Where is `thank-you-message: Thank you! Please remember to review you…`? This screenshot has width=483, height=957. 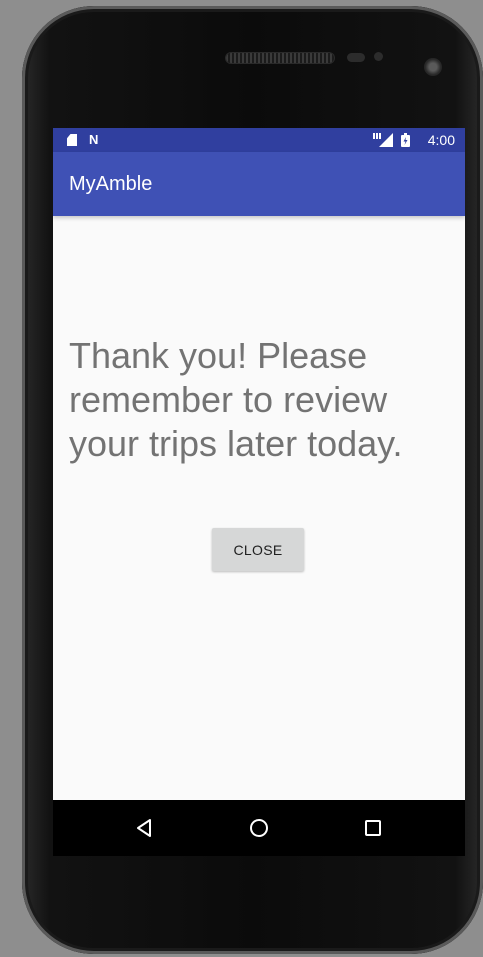 thank-you-message: Thank you! Please remember to review you… is located at coordinates (236, 399).